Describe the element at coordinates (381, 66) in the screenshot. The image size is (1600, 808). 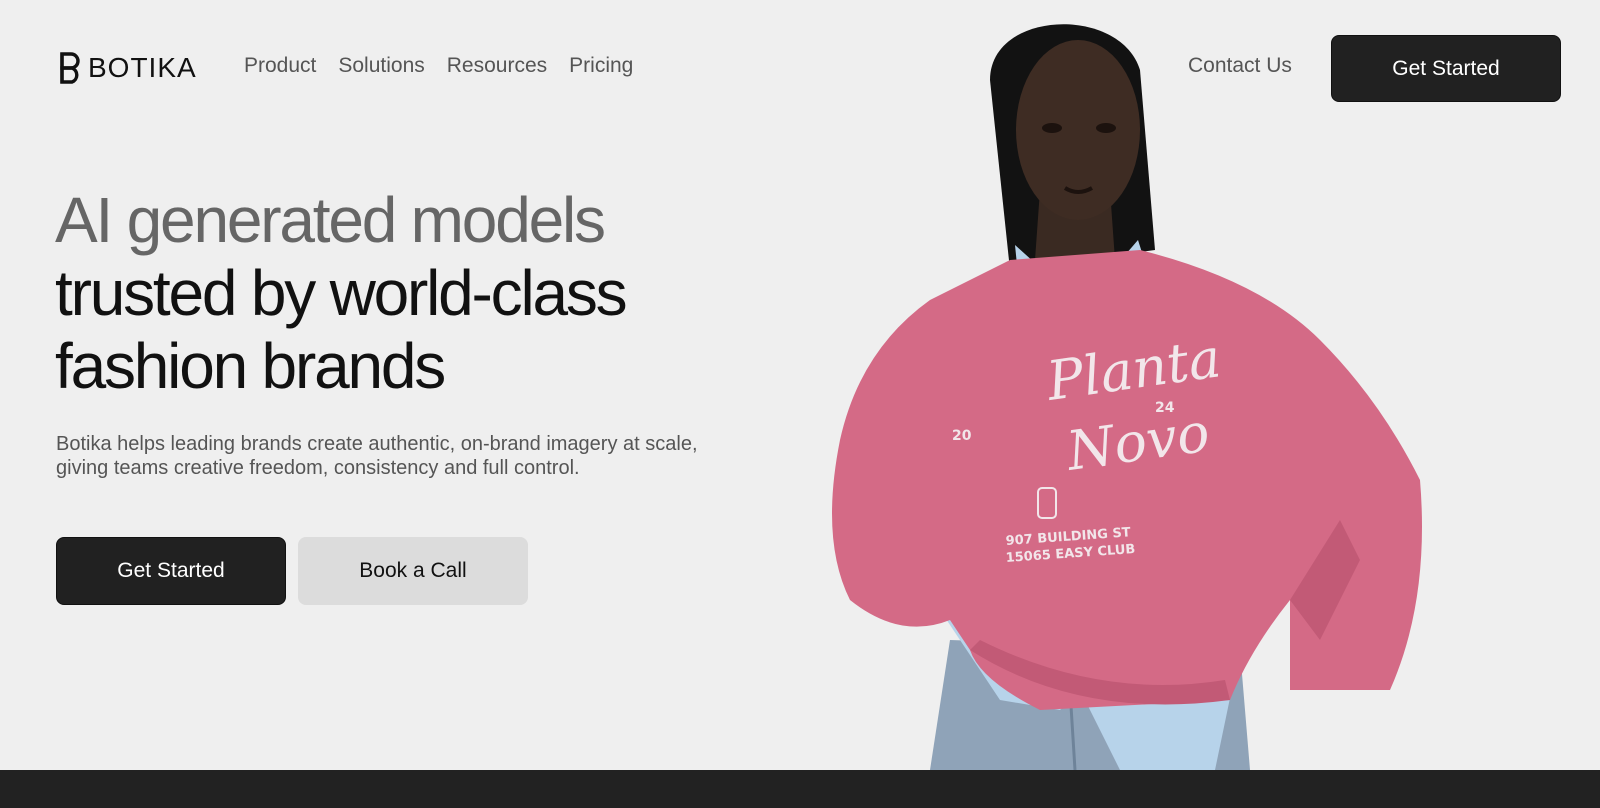
I see `nav-item-solutions: Solutions` at that location.